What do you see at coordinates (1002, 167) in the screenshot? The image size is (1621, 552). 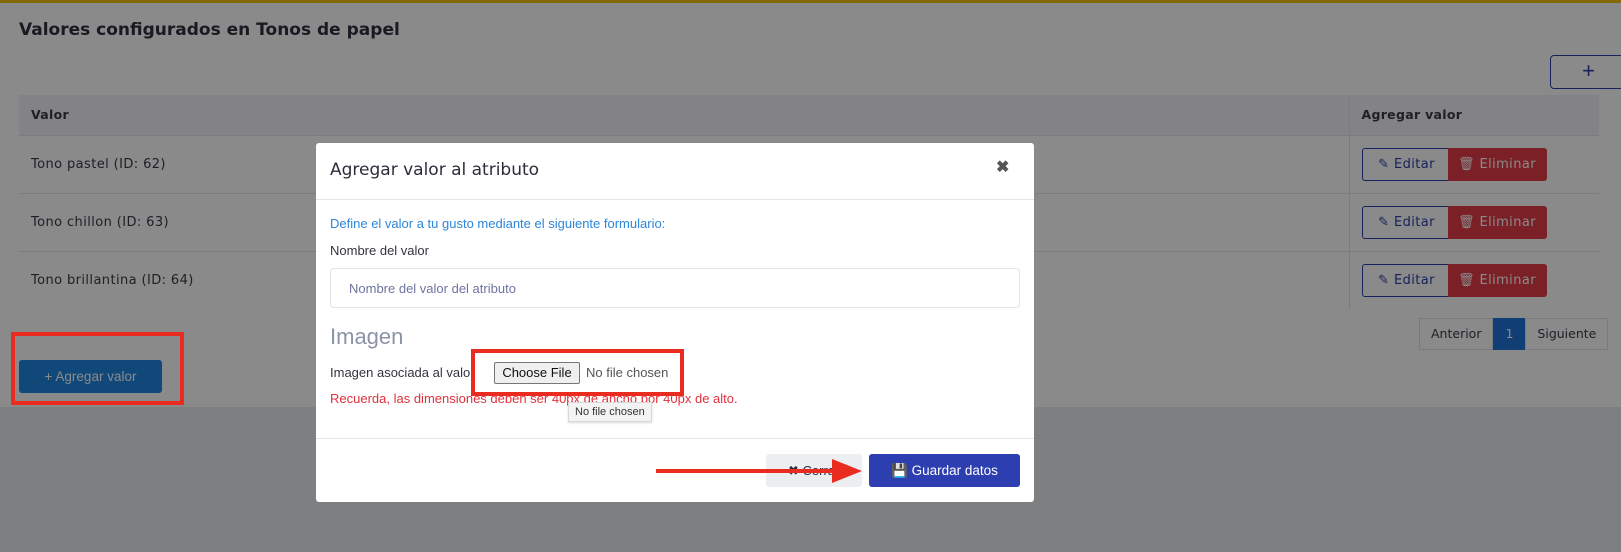 I see `close-icon: ✖` at bounding box center [1002, 167].